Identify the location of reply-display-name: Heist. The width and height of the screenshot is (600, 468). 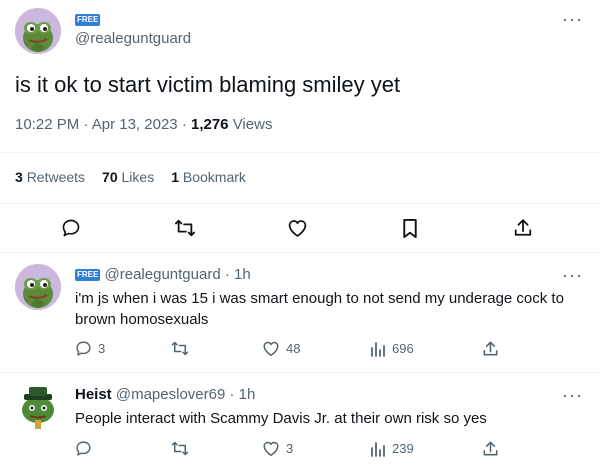
(93, 394).